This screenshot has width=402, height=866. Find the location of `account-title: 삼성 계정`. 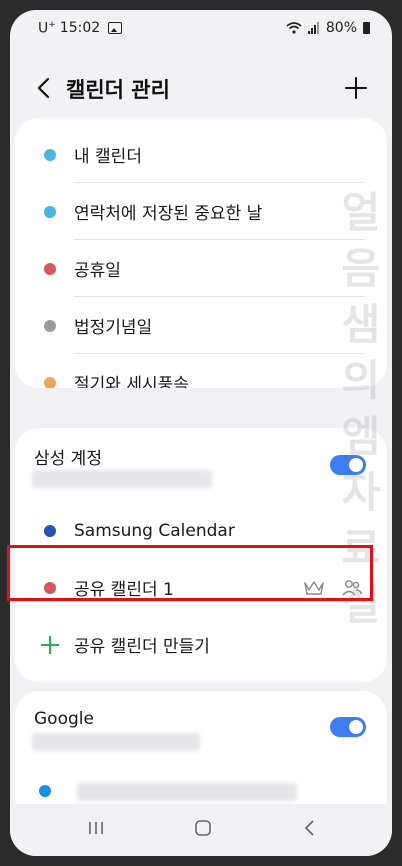

account-title: 삼성 계정 is located at coordinates (68, 459).